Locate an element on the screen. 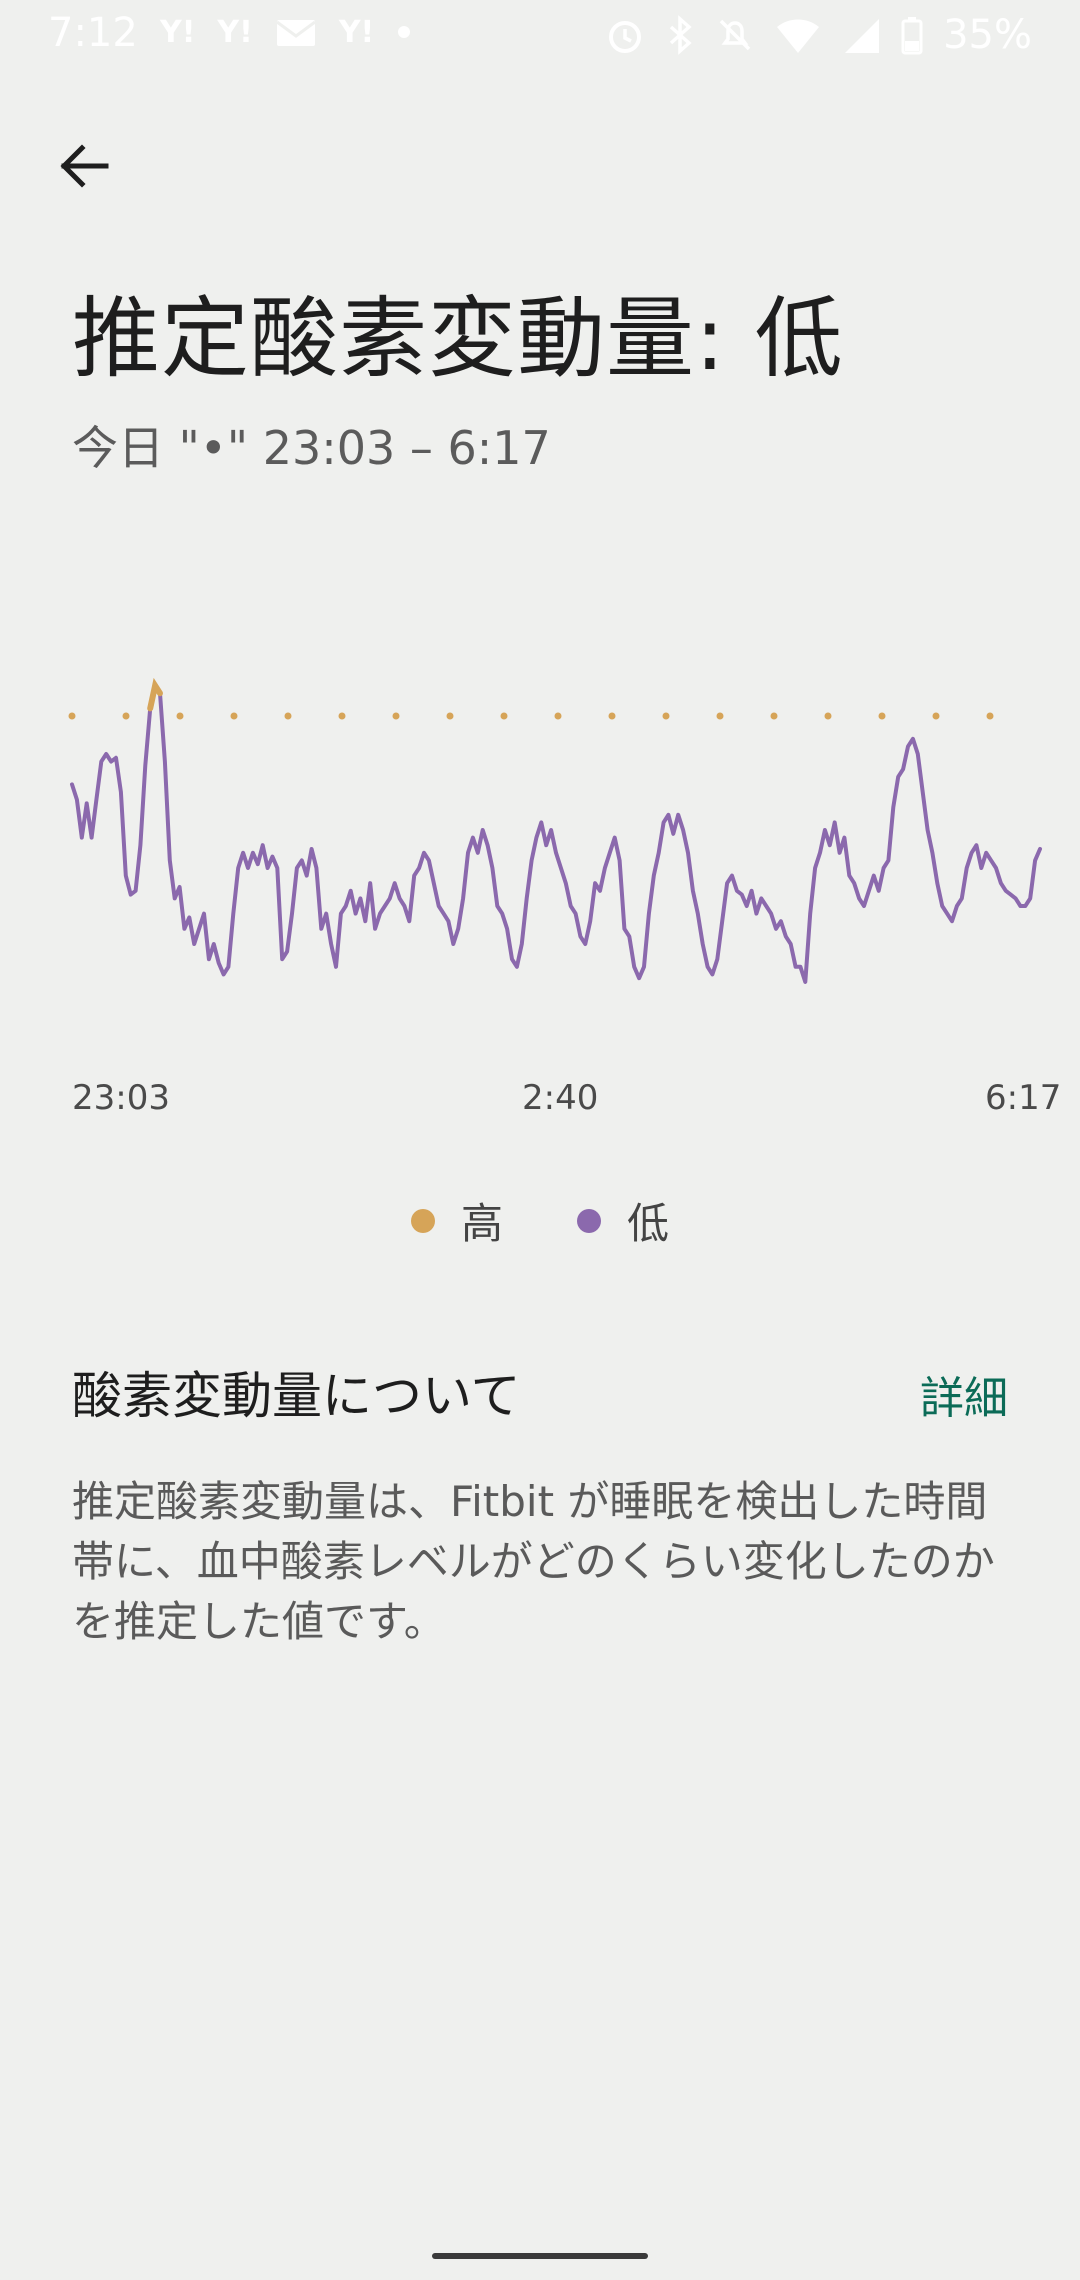 Image resolution: width=1080 pixels, height=2280 pixels. bluetooth-icon is located at coordinates (680, 35).